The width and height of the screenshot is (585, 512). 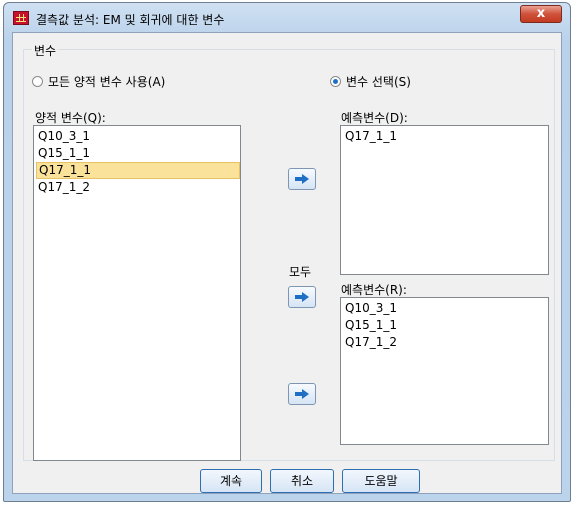 What do you see at coordinates (287, 18) in the screenshot?
I see `title-bar: 결측값 분석: EM 및 회귀에 대한 변수 x` at bounding box center [287, 18].